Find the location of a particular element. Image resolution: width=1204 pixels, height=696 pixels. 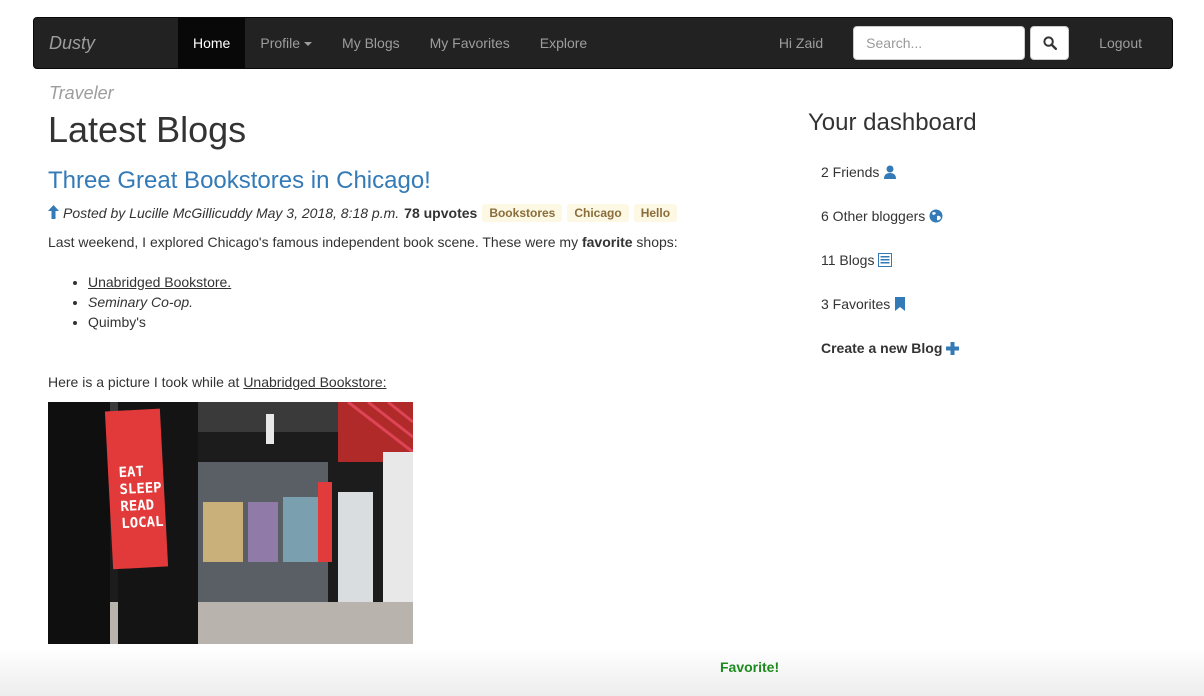

plus-icon is located at coordinates (953, 348).